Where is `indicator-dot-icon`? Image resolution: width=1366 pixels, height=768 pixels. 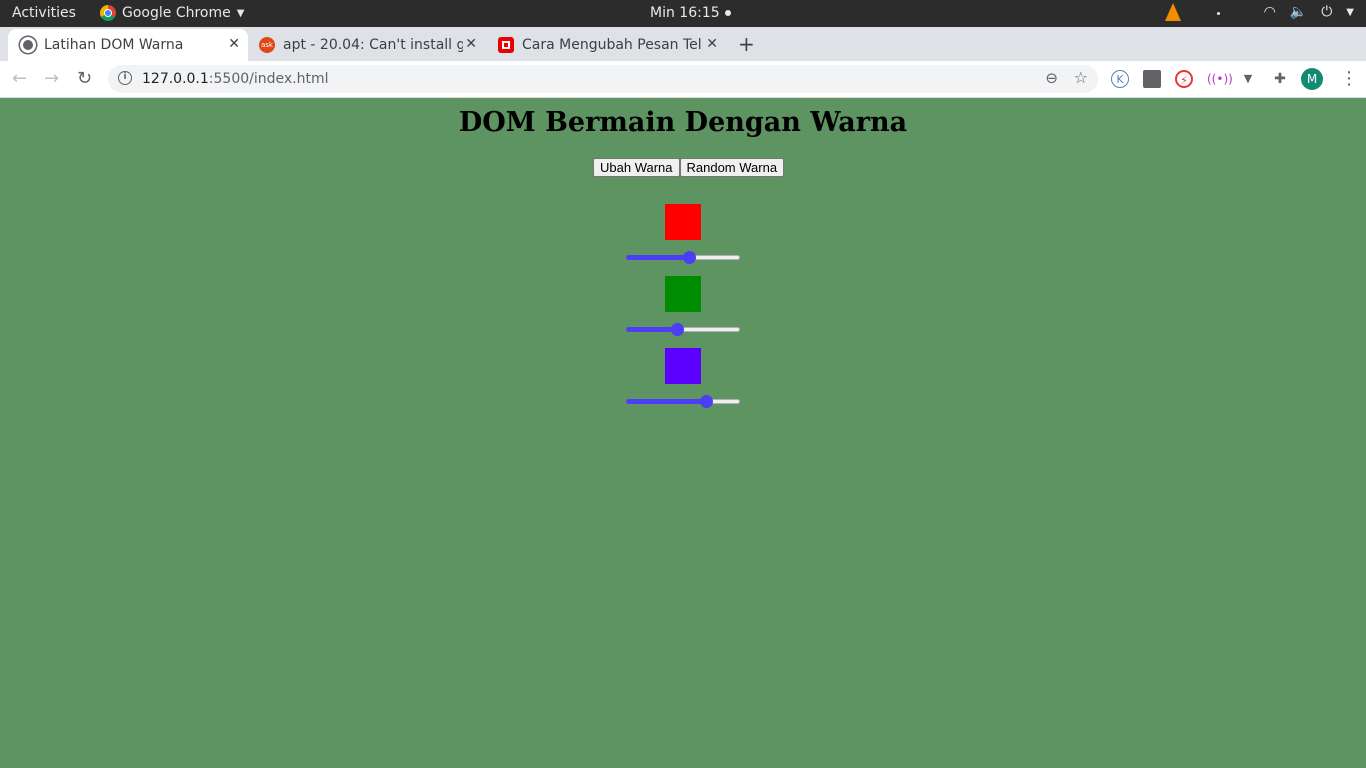 indicator-dot-icon is located at coordinates (1218, 13).